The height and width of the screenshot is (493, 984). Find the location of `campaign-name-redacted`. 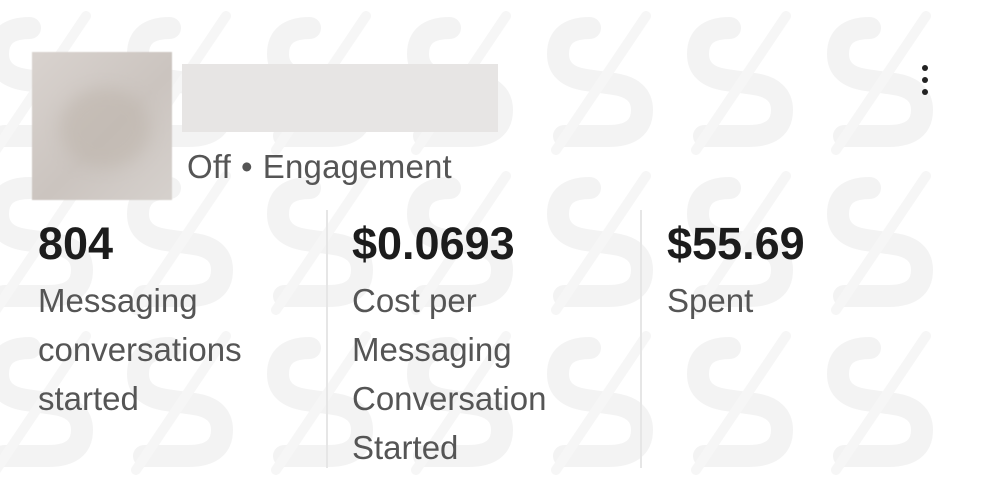

campaign-name-redacted is located at coordinates (340, 98).